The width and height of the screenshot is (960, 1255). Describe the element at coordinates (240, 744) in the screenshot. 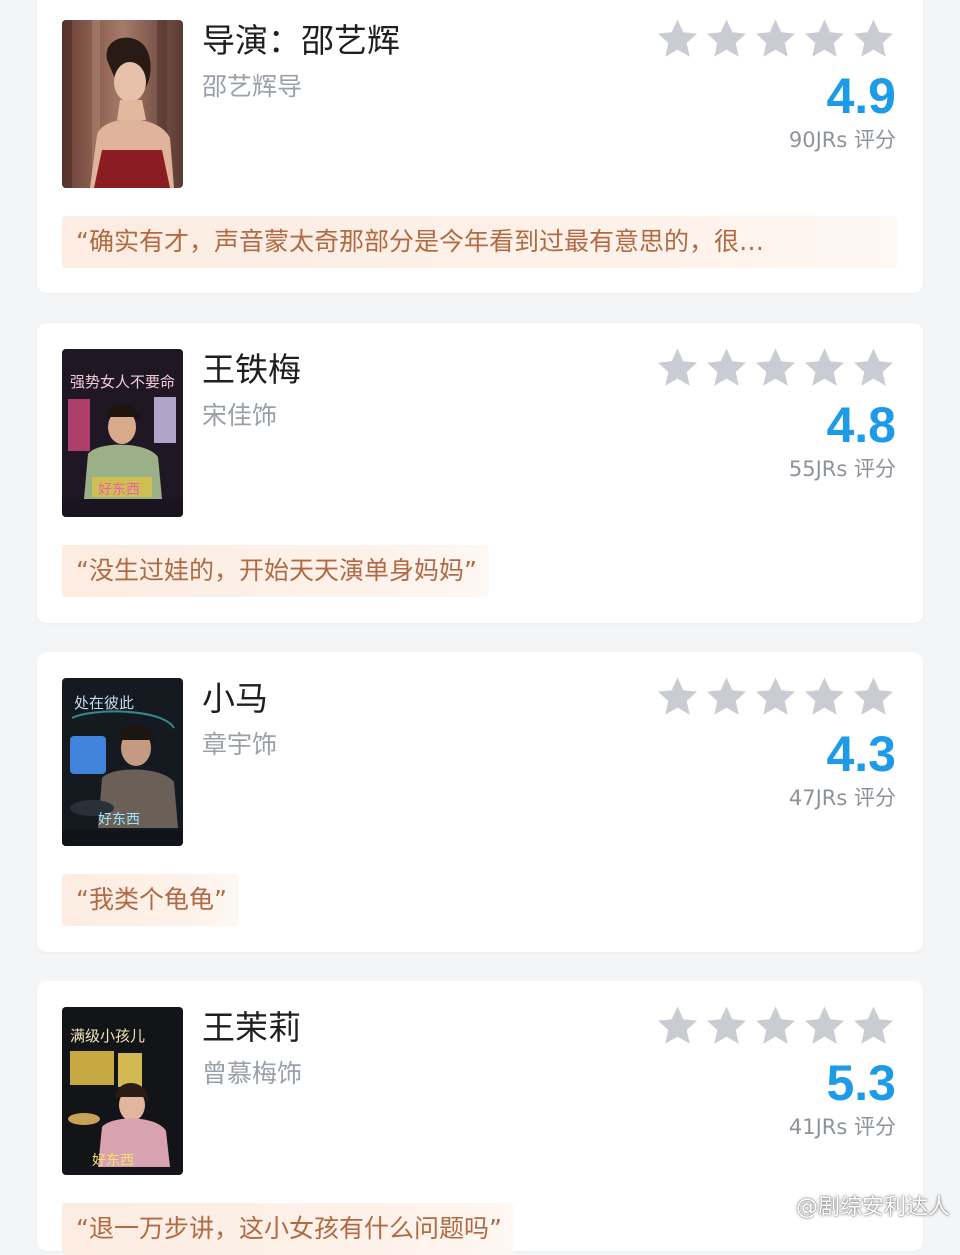

I see `card-role: 章宇饰` at that location.